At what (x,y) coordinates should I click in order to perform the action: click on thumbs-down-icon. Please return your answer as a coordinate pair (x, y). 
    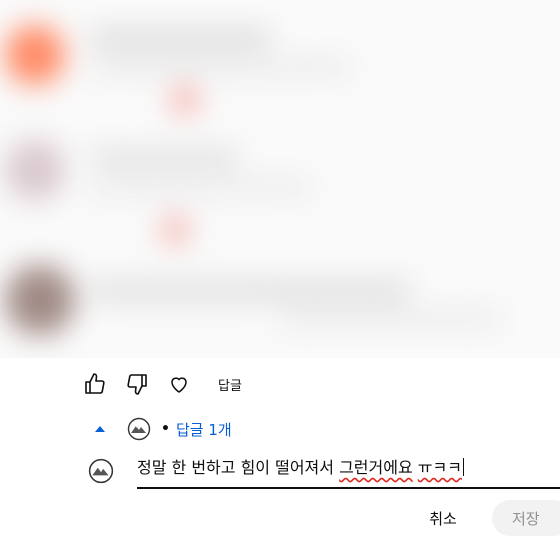
    Looking at the image, I should click on (137, 384).